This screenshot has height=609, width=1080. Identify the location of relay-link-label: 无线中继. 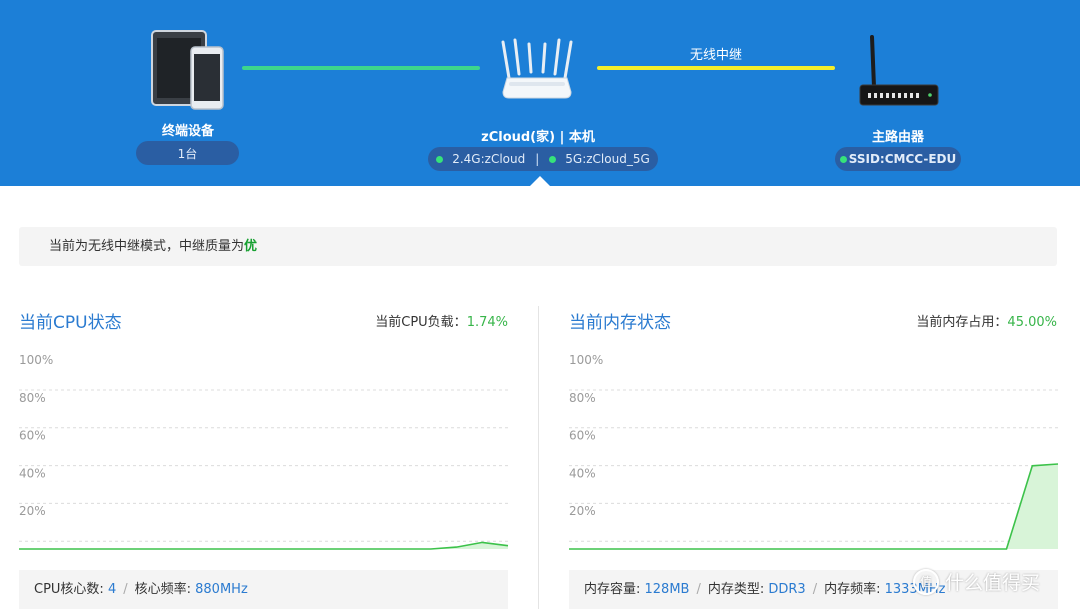
(715, 55).